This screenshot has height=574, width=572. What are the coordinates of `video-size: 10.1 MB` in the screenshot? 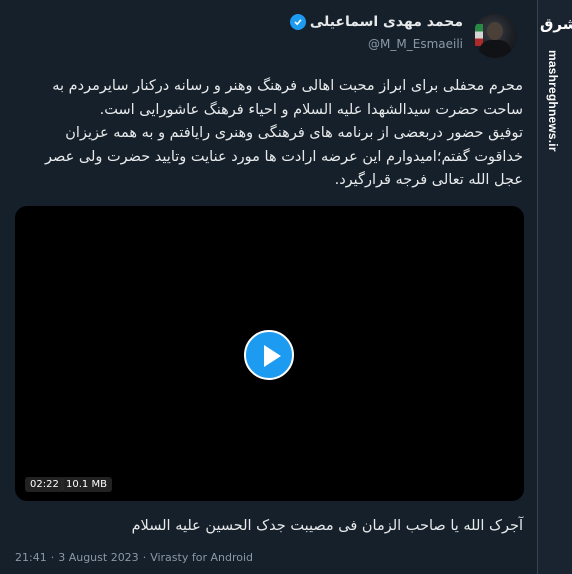 It's located at (86, 484).